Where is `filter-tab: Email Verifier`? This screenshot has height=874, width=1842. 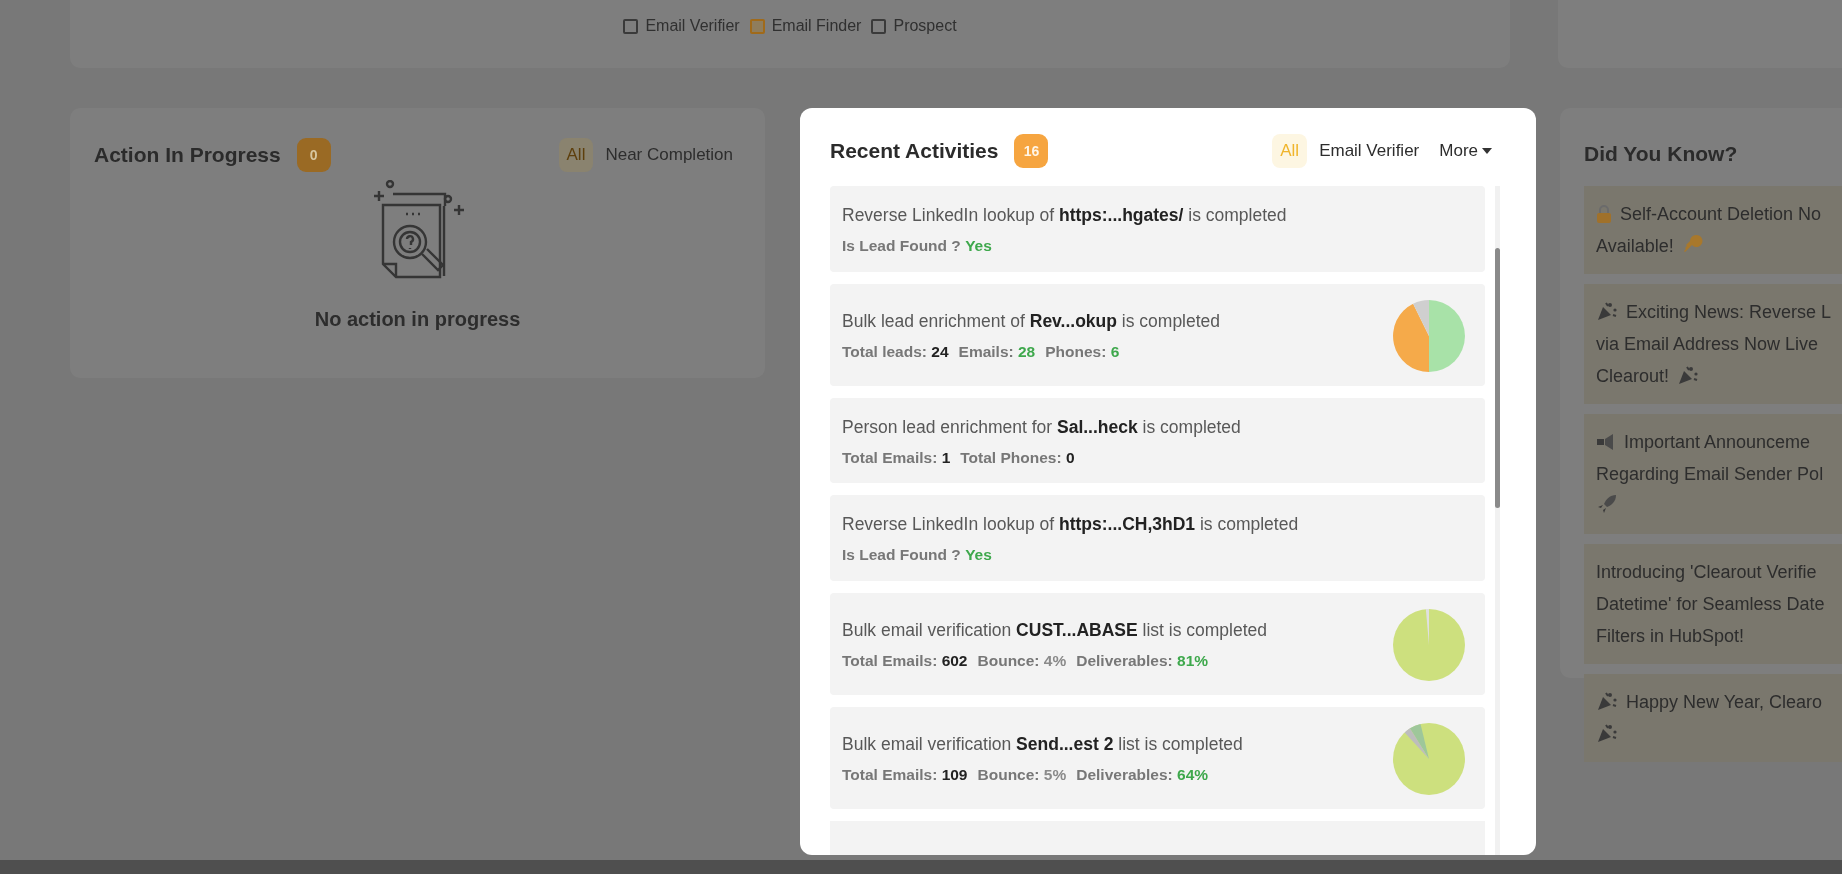
filter-tab: Email Verifier is located at coordinates (1369, 151).